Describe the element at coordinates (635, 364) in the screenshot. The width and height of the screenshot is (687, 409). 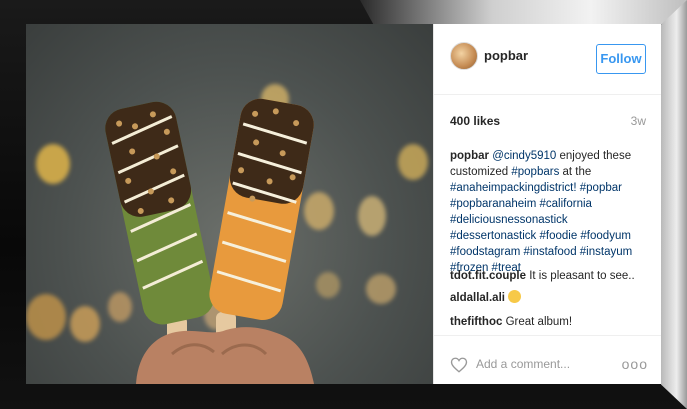
I see `more-options-button: ooo` at that location.